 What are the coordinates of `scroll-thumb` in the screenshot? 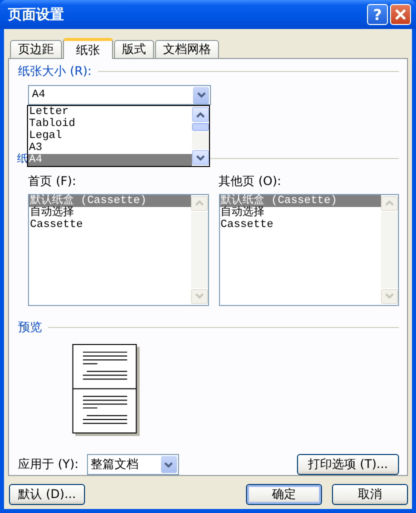 It's located at (200, 127).